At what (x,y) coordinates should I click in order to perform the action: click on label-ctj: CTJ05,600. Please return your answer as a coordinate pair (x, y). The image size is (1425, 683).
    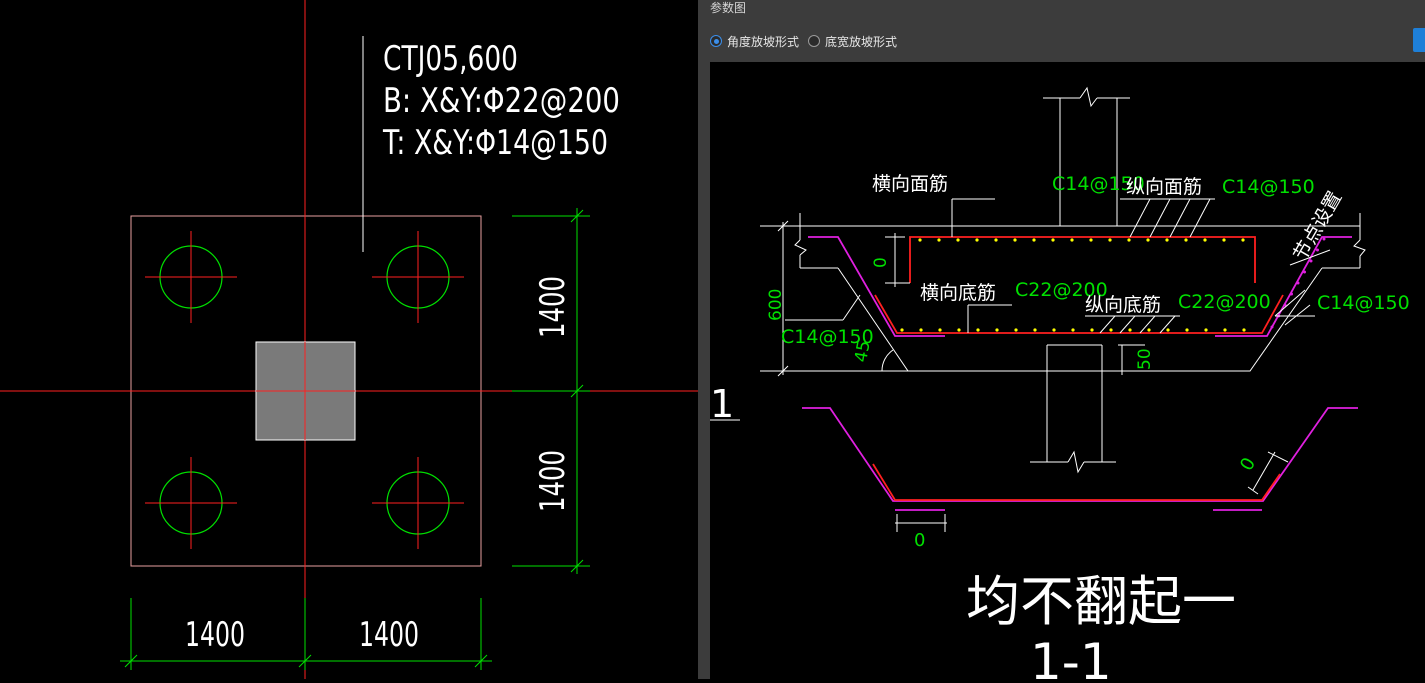
    Looking at the image, I should click on (450, 59).